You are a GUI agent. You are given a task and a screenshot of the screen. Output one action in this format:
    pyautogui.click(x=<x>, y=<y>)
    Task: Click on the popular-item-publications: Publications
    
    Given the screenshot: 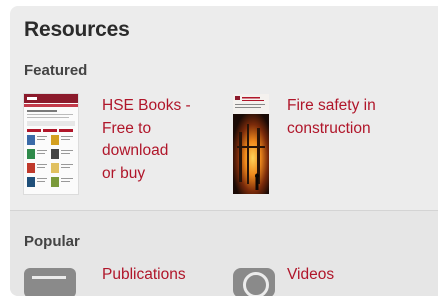 What is the action you would take?
    pyautogui.click(x=124, y=279)
    